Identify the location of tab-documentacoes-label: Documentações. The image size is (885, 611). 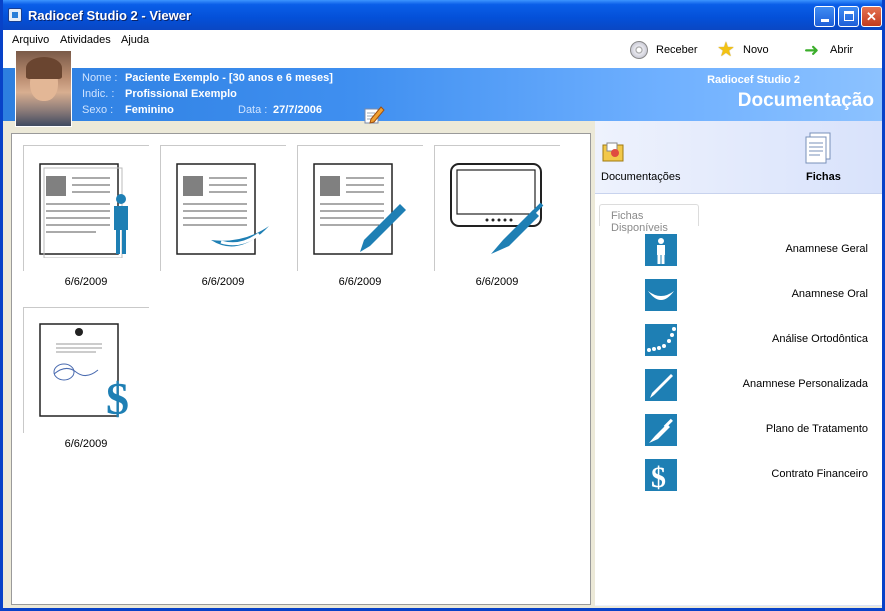
(641, 177).